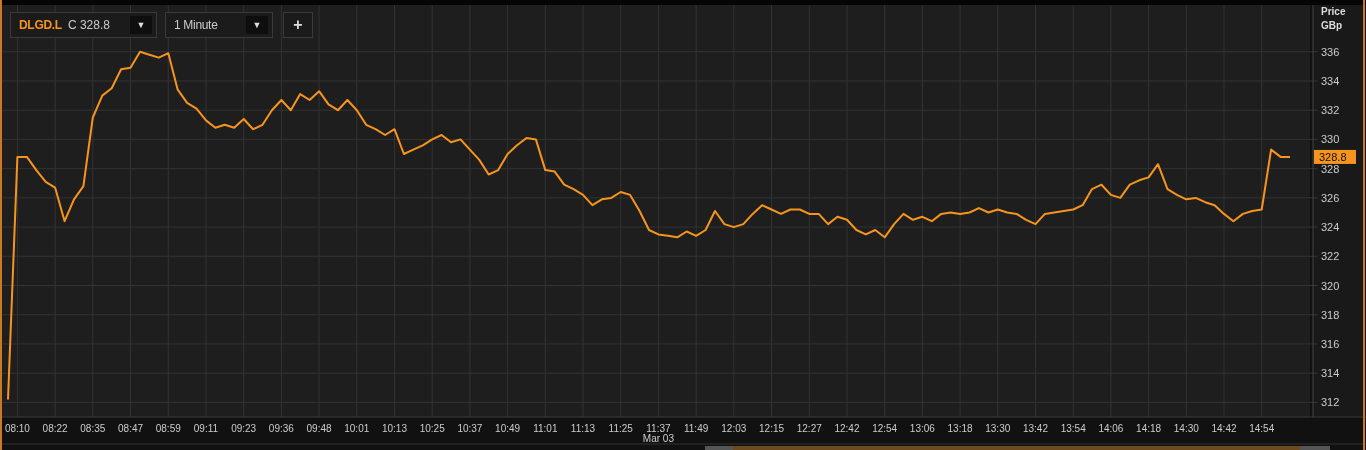 The image size is (1366, 450). What do you see at coordinates (620, 428) in the screenshot?
I see `x-tick-label: 11:25` at bounding box center [620, 428].